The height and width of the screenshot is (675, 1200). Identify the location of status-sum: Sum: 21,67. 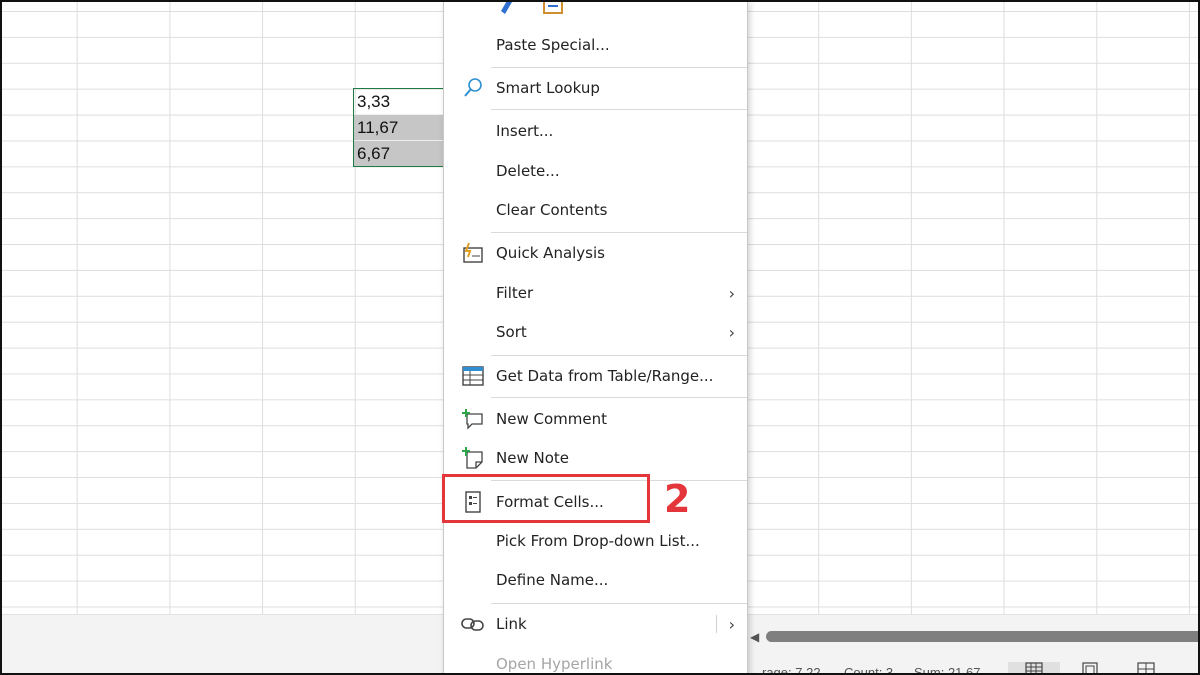
(947, 670).